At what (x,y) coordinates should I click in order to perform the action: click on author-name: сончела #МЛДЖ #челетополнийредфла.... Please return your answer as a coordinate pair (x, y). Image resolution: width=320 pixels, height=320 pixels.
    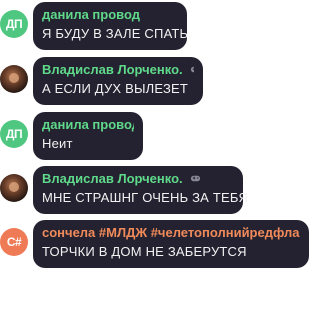
    Looking at the image, I should click on (171, 233).